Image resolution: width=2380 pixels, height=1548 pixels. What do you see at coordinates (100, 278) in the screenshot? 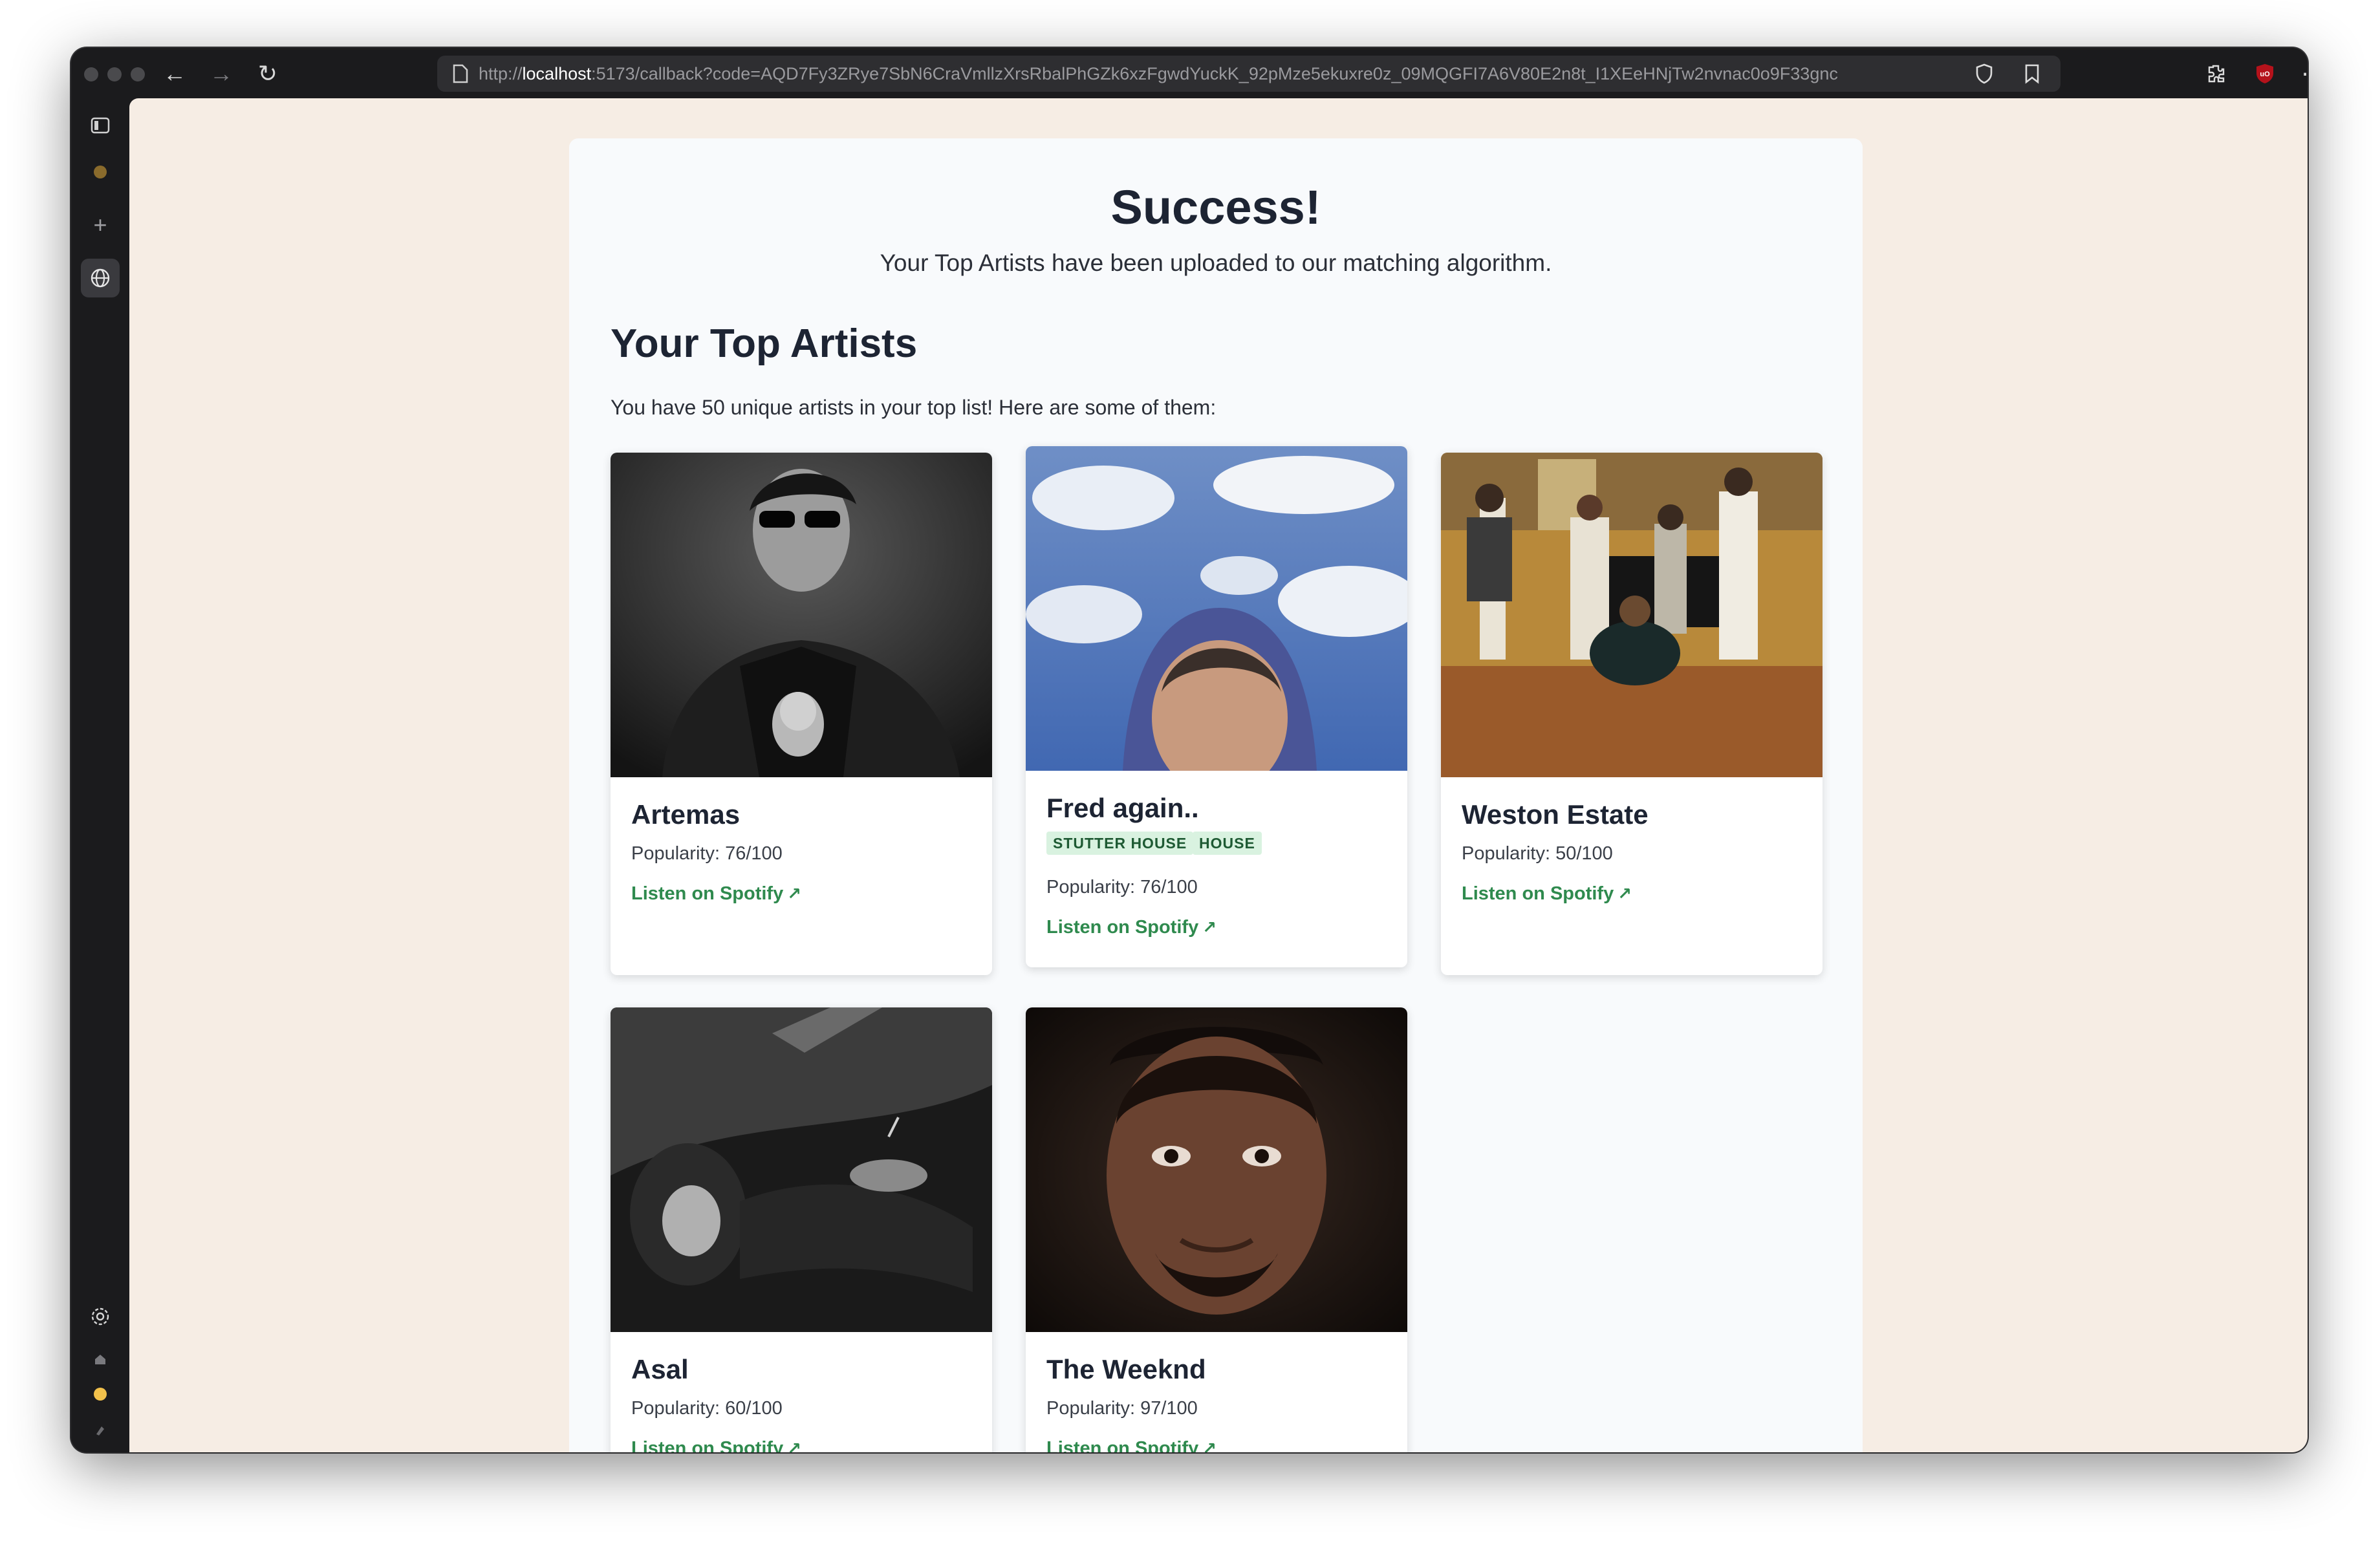
I see `globe-icon` at bounding box center [100, 278].